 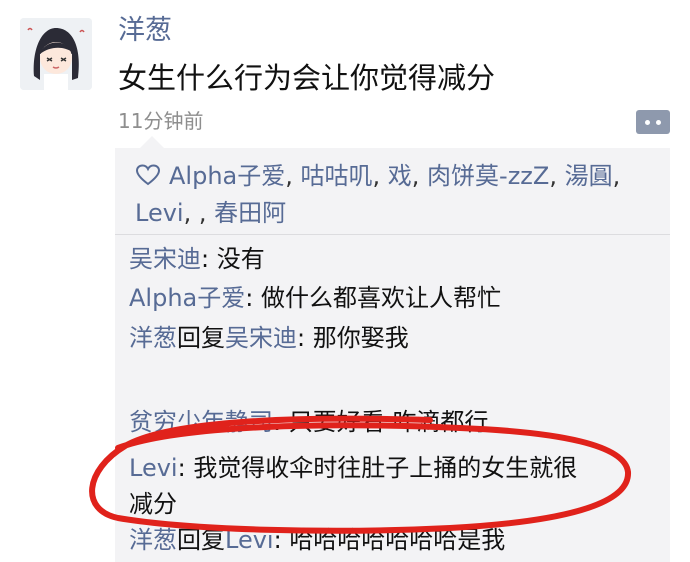 I want to click on like-name: 春田阿, so click(x=250, y=213).